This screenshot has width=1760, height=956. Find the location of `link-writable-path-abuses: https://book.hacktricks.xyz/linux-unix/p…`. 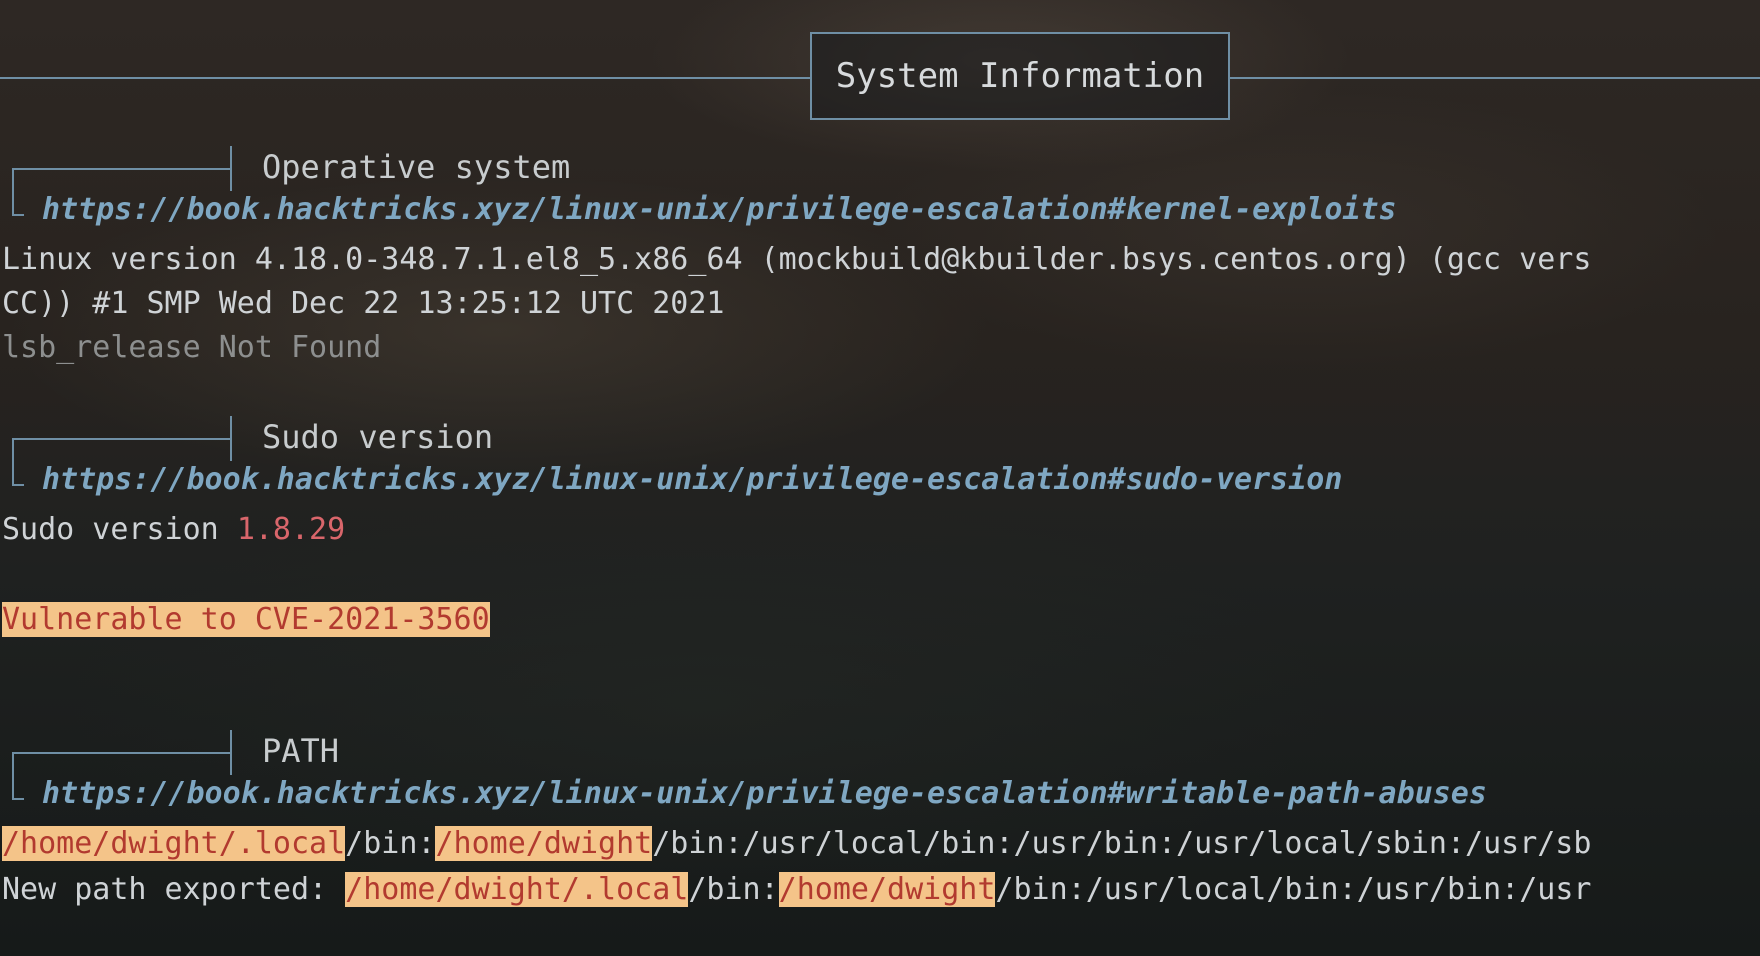

link-writable-path-abuses: https://book.hacktricks.xyz/linux-unix/p… is located at coordinates (764, 793).